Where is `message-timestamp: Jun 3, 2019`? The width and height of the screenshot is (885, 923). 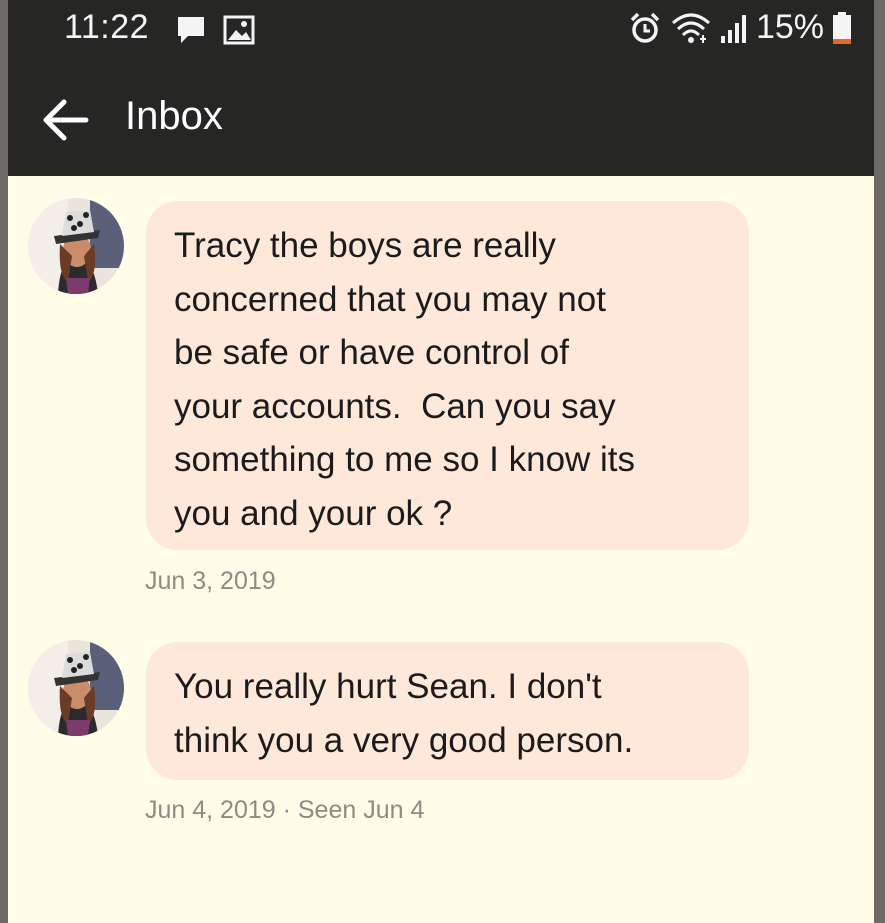 message-timestamp: Jun 3, 2019 is located at coordinates (210, 581).